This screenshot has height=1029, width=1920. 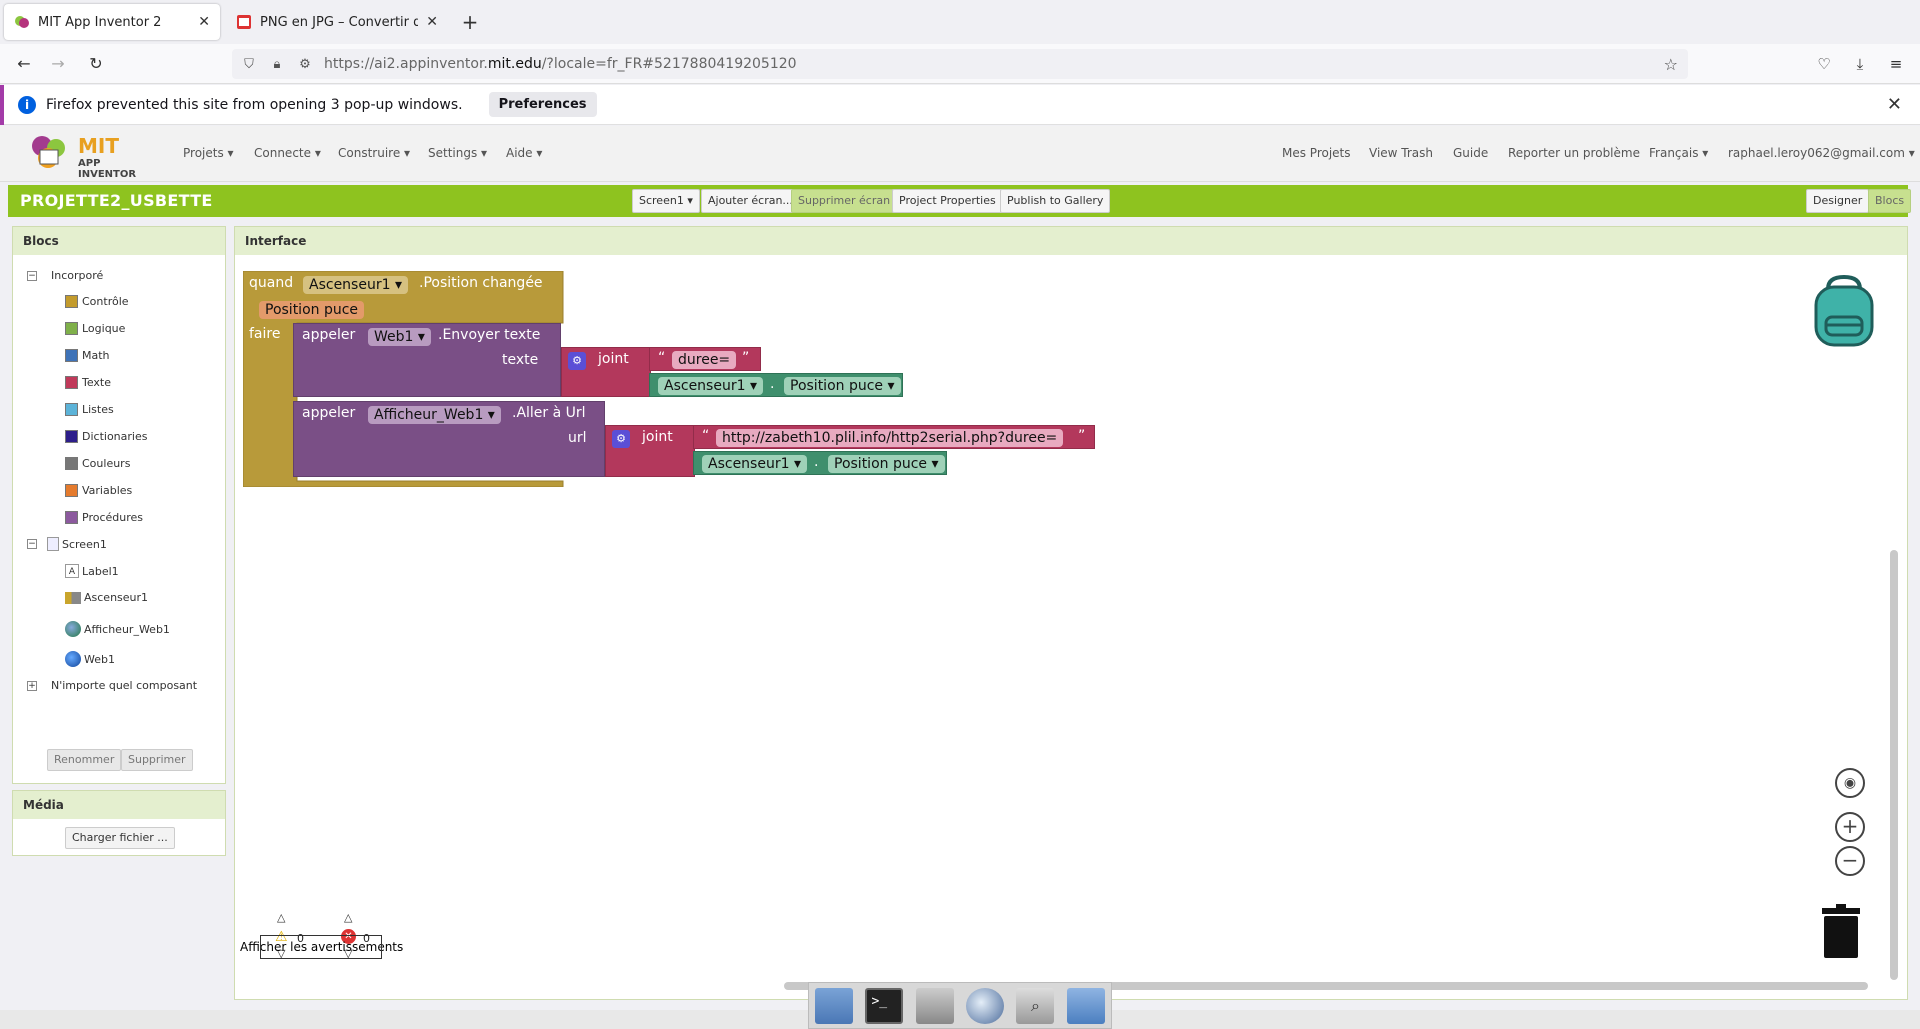 What do you see at coordinates (374, 153) in the screenshot?
I see `menu-construire: Construire ▾` at bounding box center [374, 153].